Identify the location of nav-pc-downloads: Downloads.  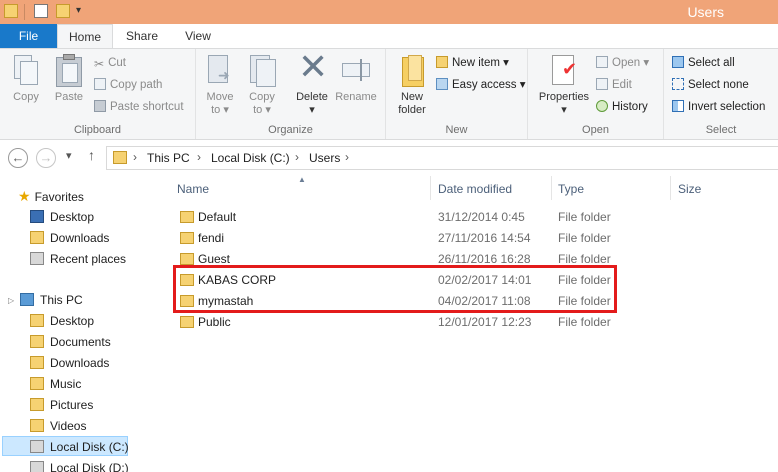
(69, 363).